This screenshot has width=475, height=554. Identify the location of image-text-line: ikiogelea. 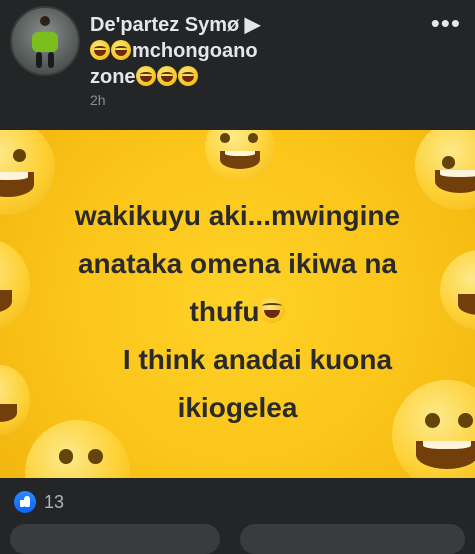
(237, 407).